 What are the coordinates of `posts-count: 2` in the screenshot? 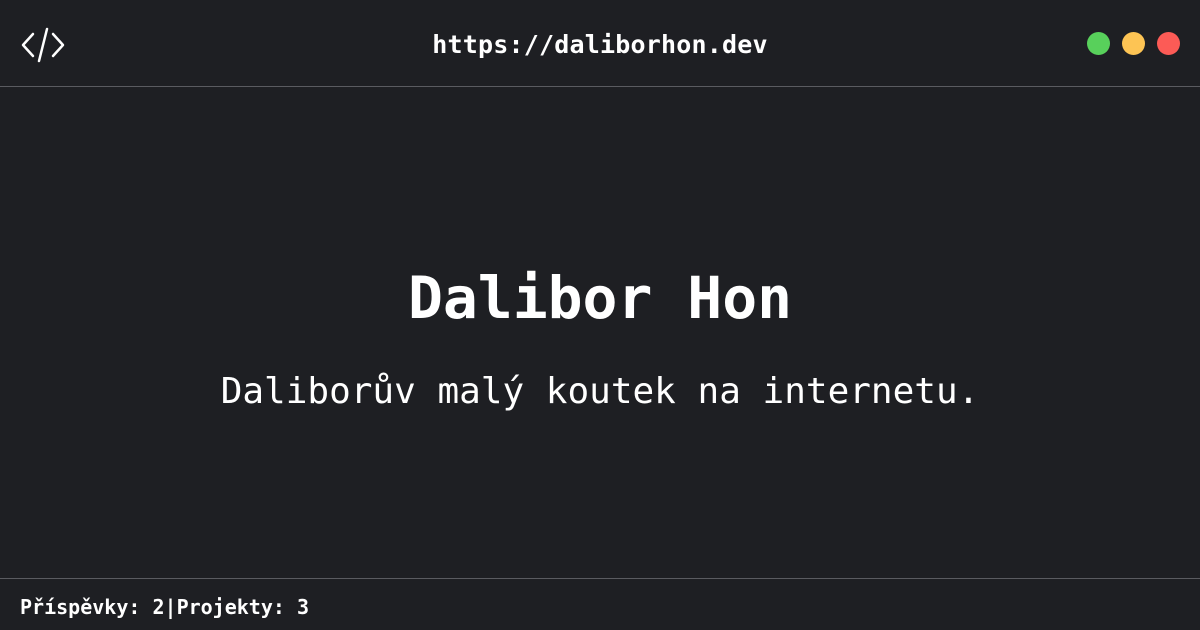 It's located at (158, 607).